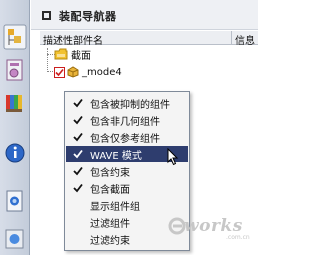  I want to click on tree-connector, so click(47, 60).